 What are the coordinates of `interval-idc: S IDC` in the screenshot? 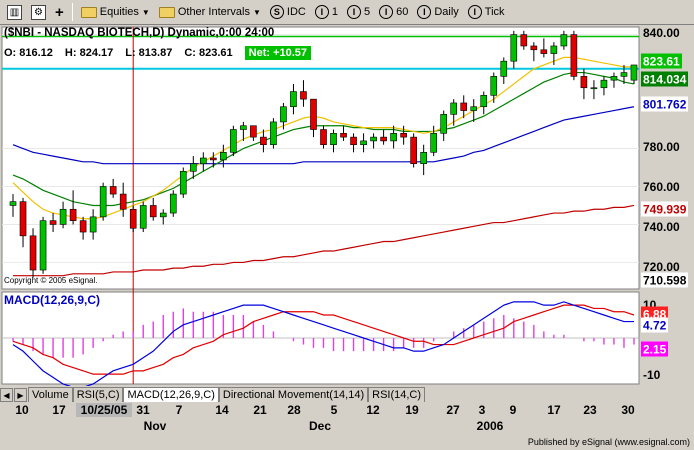 It's located at (288, 12).